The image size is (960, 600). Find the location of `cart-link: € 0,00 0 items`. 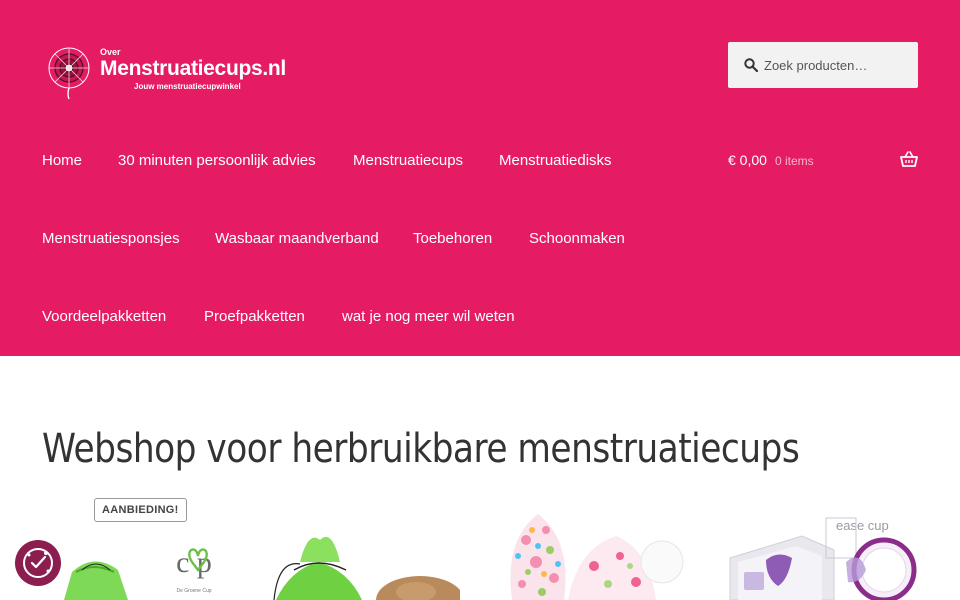

cart-link: € 0,00 0 items is located at coordinates (823, 161).